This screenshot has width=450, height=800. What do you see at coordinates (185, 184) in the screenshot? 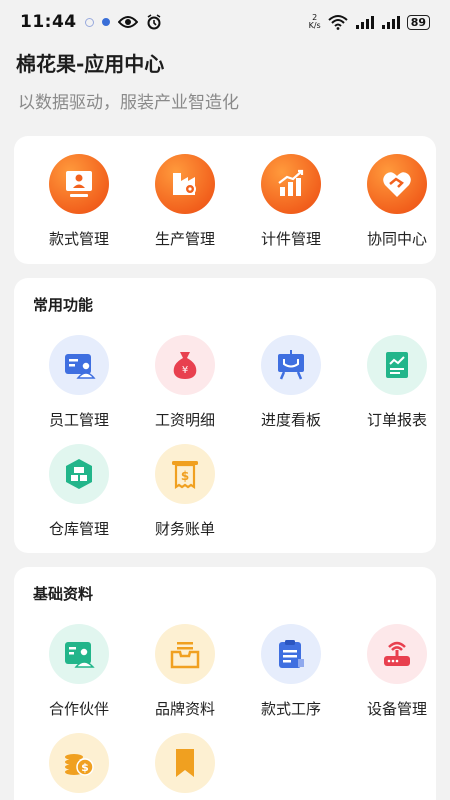
I see `factory-gear-icon` at bounding box center [185, 184].